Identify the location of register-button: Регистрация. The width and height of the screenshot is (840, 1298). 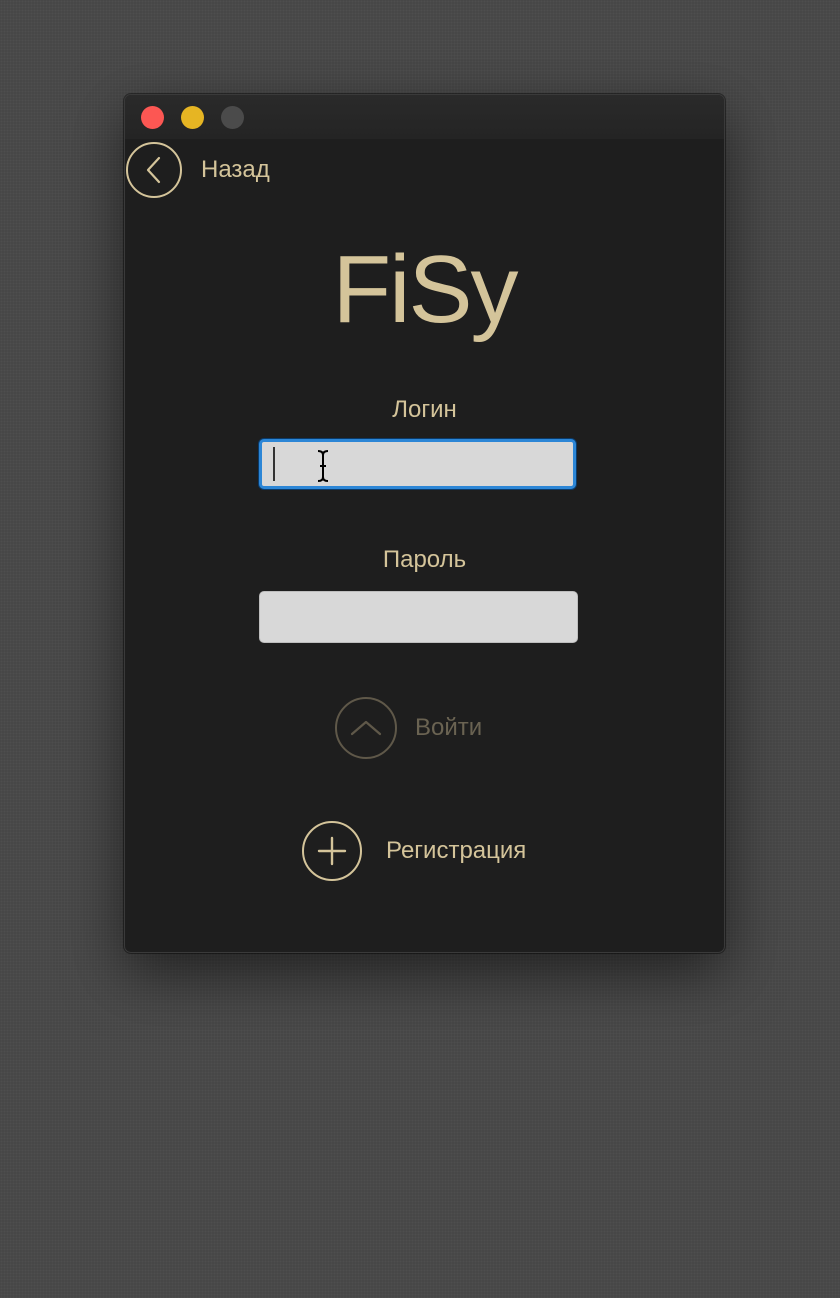
(414, 851).